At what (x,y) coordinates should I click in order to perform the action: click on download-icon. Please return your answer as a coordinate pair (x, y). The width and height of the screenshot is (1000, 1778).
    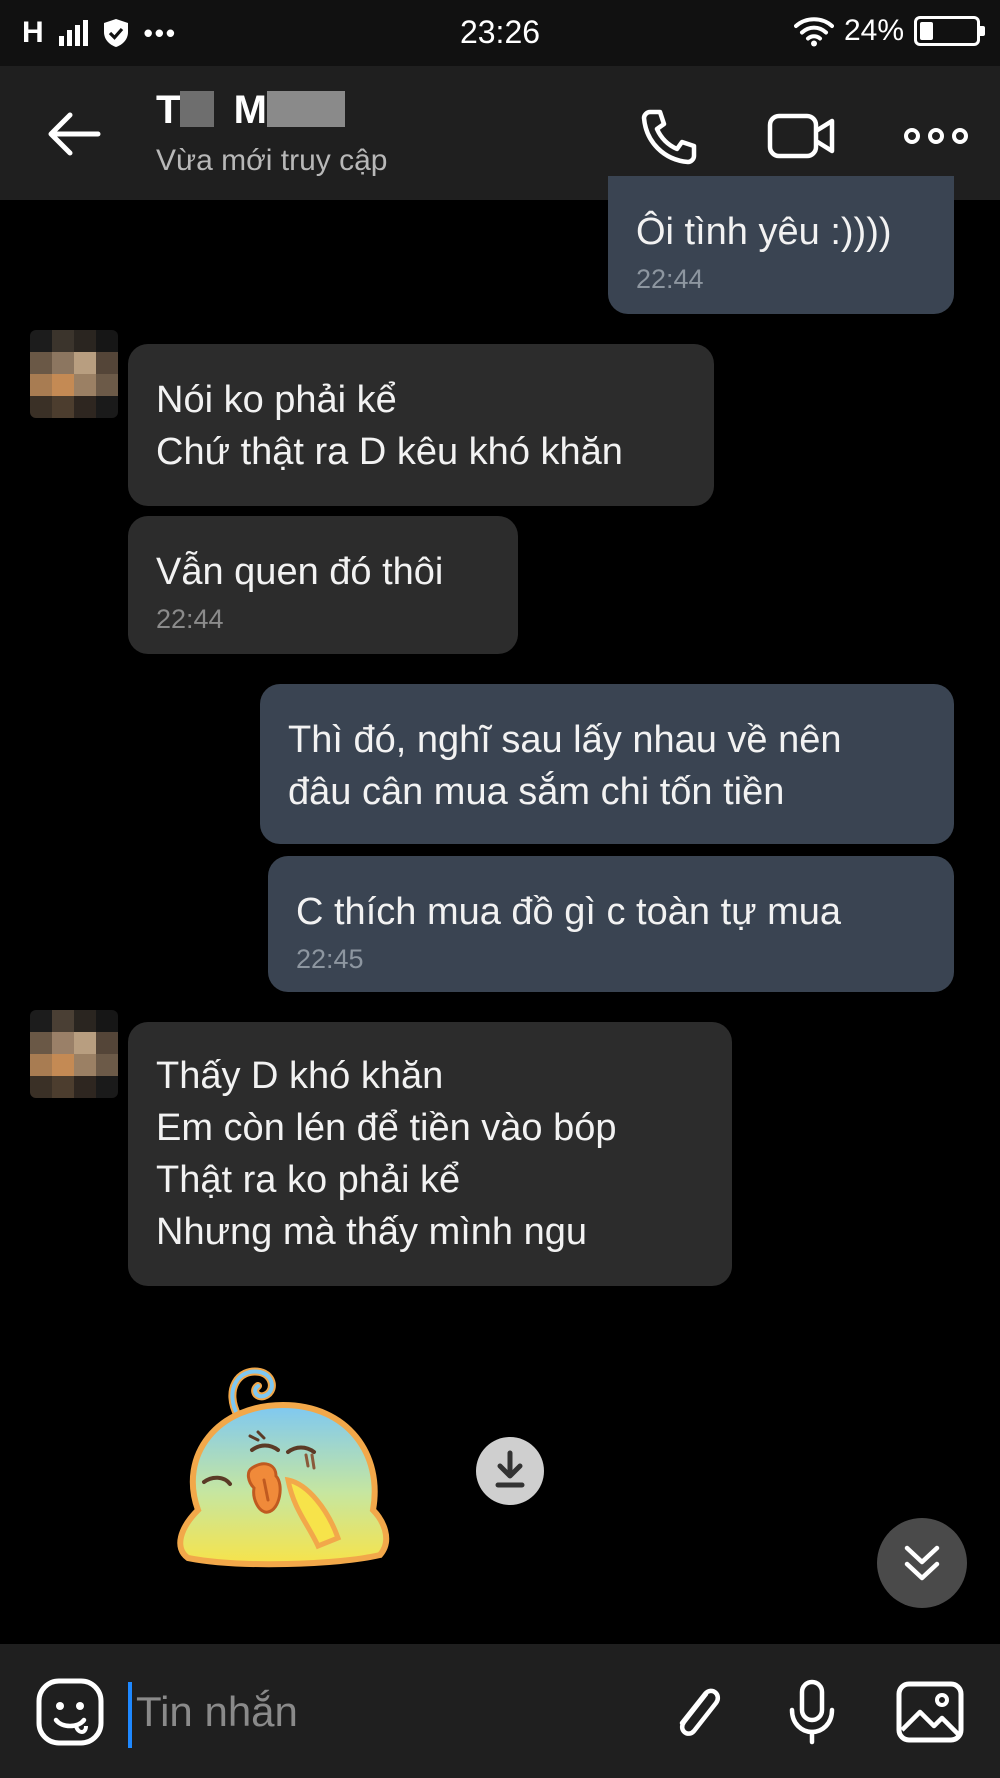
    Looking at the image, I should click on (510, 1469).